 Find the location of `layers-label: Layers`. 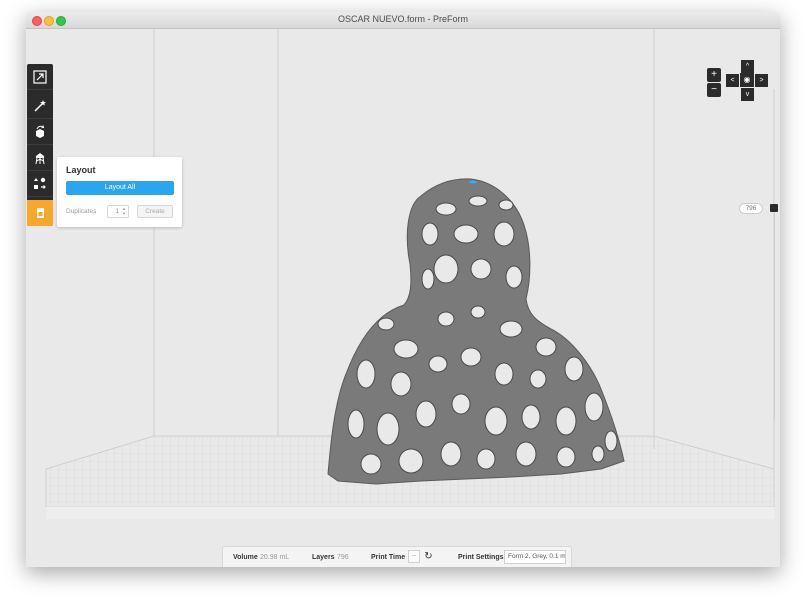

layers-label: Layers is located at coordinates (323, 557).